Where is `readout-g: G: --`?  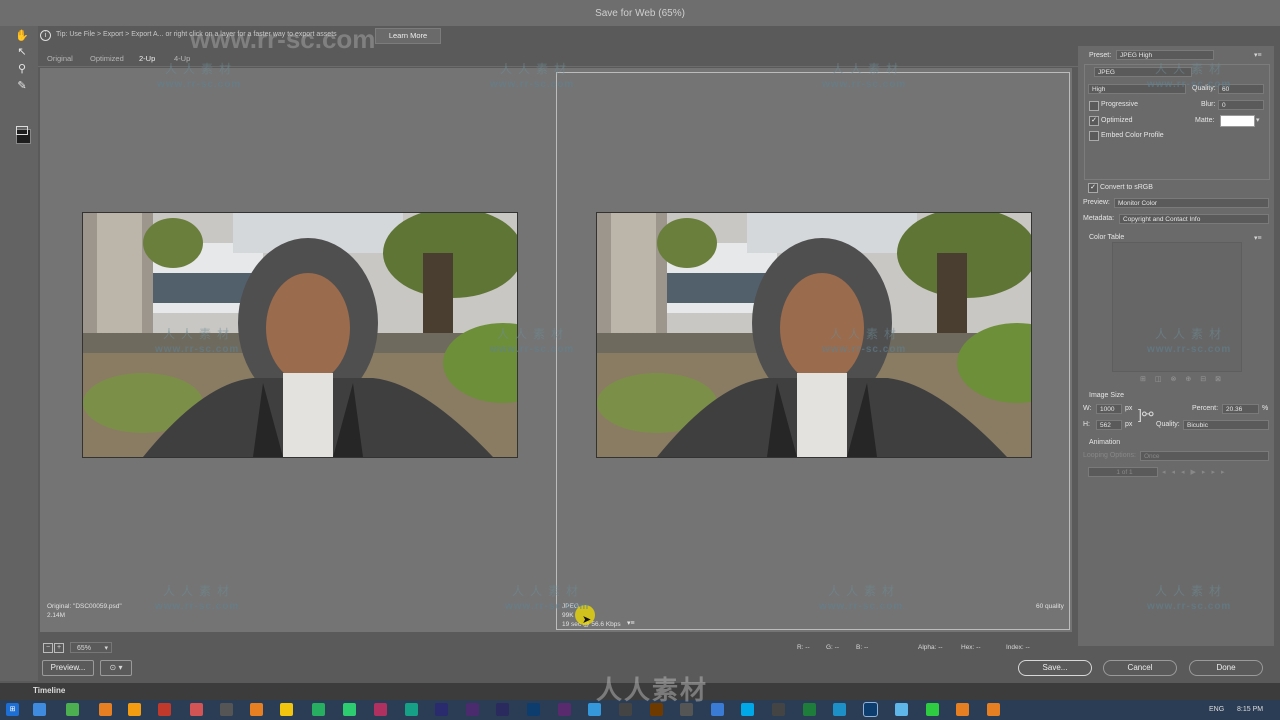 readout-g: G: -- is located at coordinates (832, 647).